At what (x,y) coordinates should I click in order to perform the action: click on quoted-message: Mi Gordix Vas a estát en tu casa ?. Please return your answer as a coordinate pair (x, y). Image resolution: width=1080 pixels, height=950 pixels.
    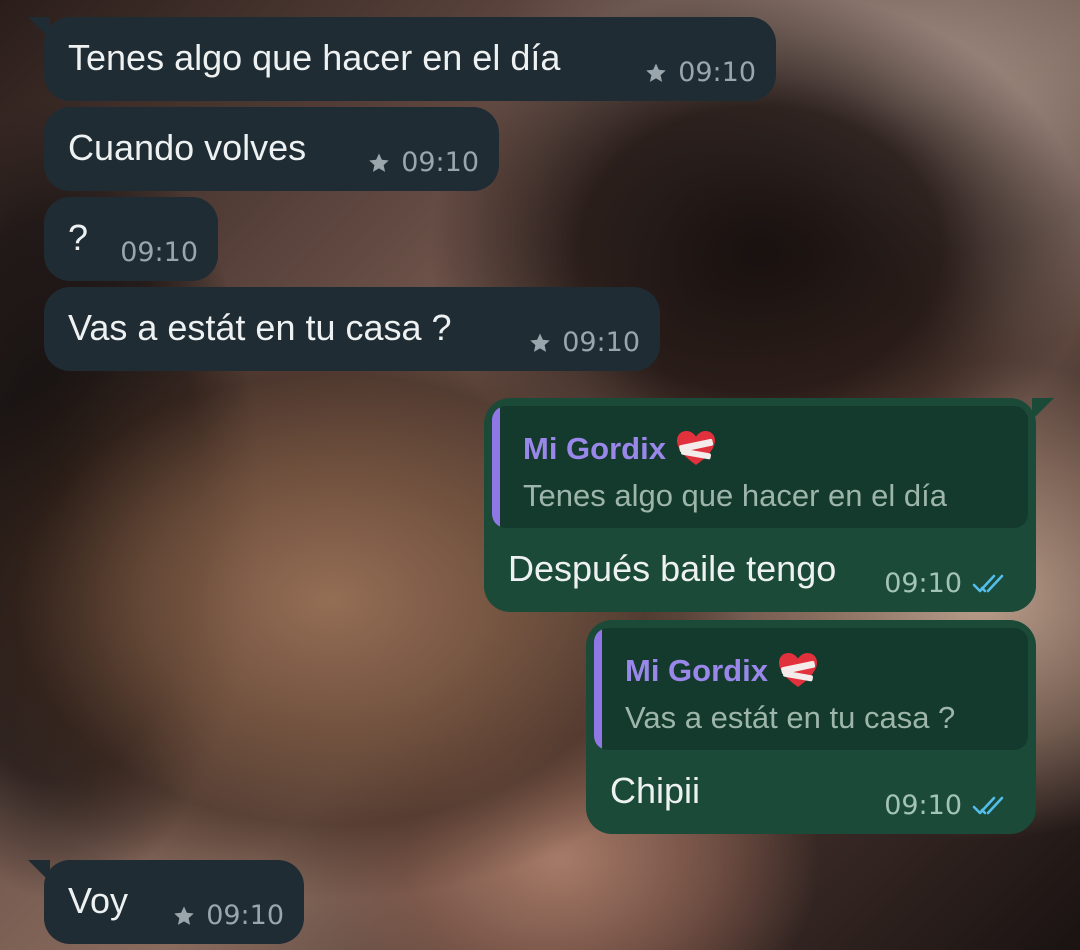
    Looking at the image, I should click on (811, 689).